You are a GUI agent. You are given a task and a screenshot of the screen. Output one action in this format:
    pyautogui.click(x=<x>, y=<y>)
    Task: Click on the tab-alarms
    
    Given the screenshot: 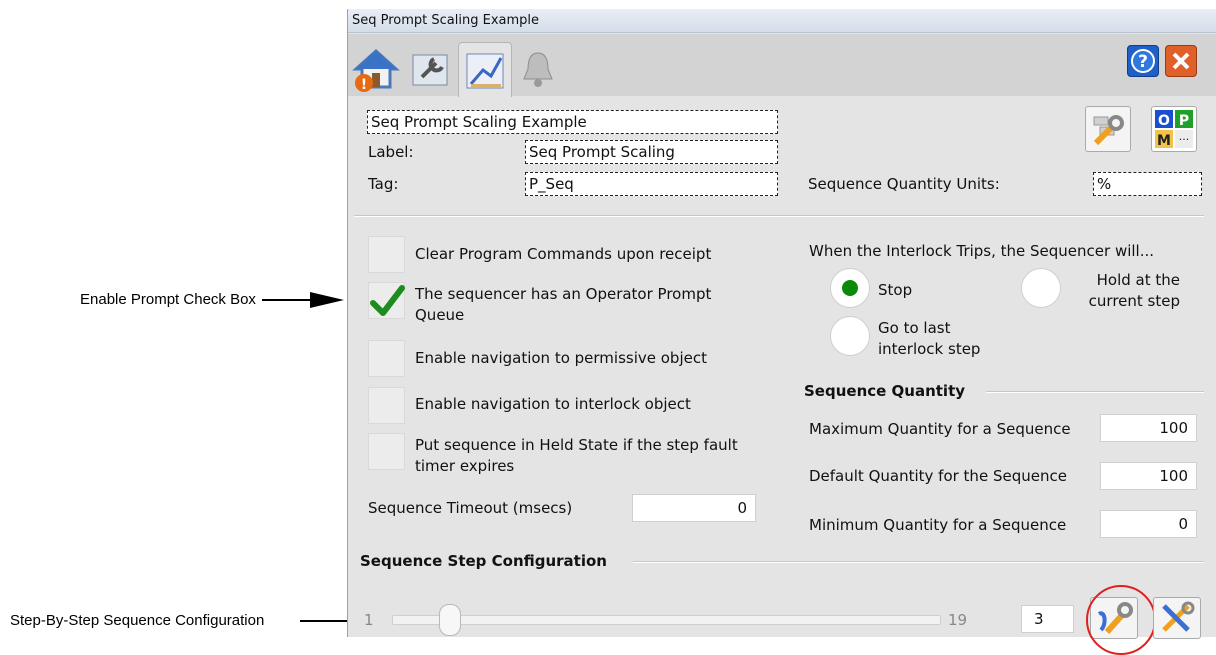 What is the action you would take?
    pyautogui.click(x=538, y=69)
    